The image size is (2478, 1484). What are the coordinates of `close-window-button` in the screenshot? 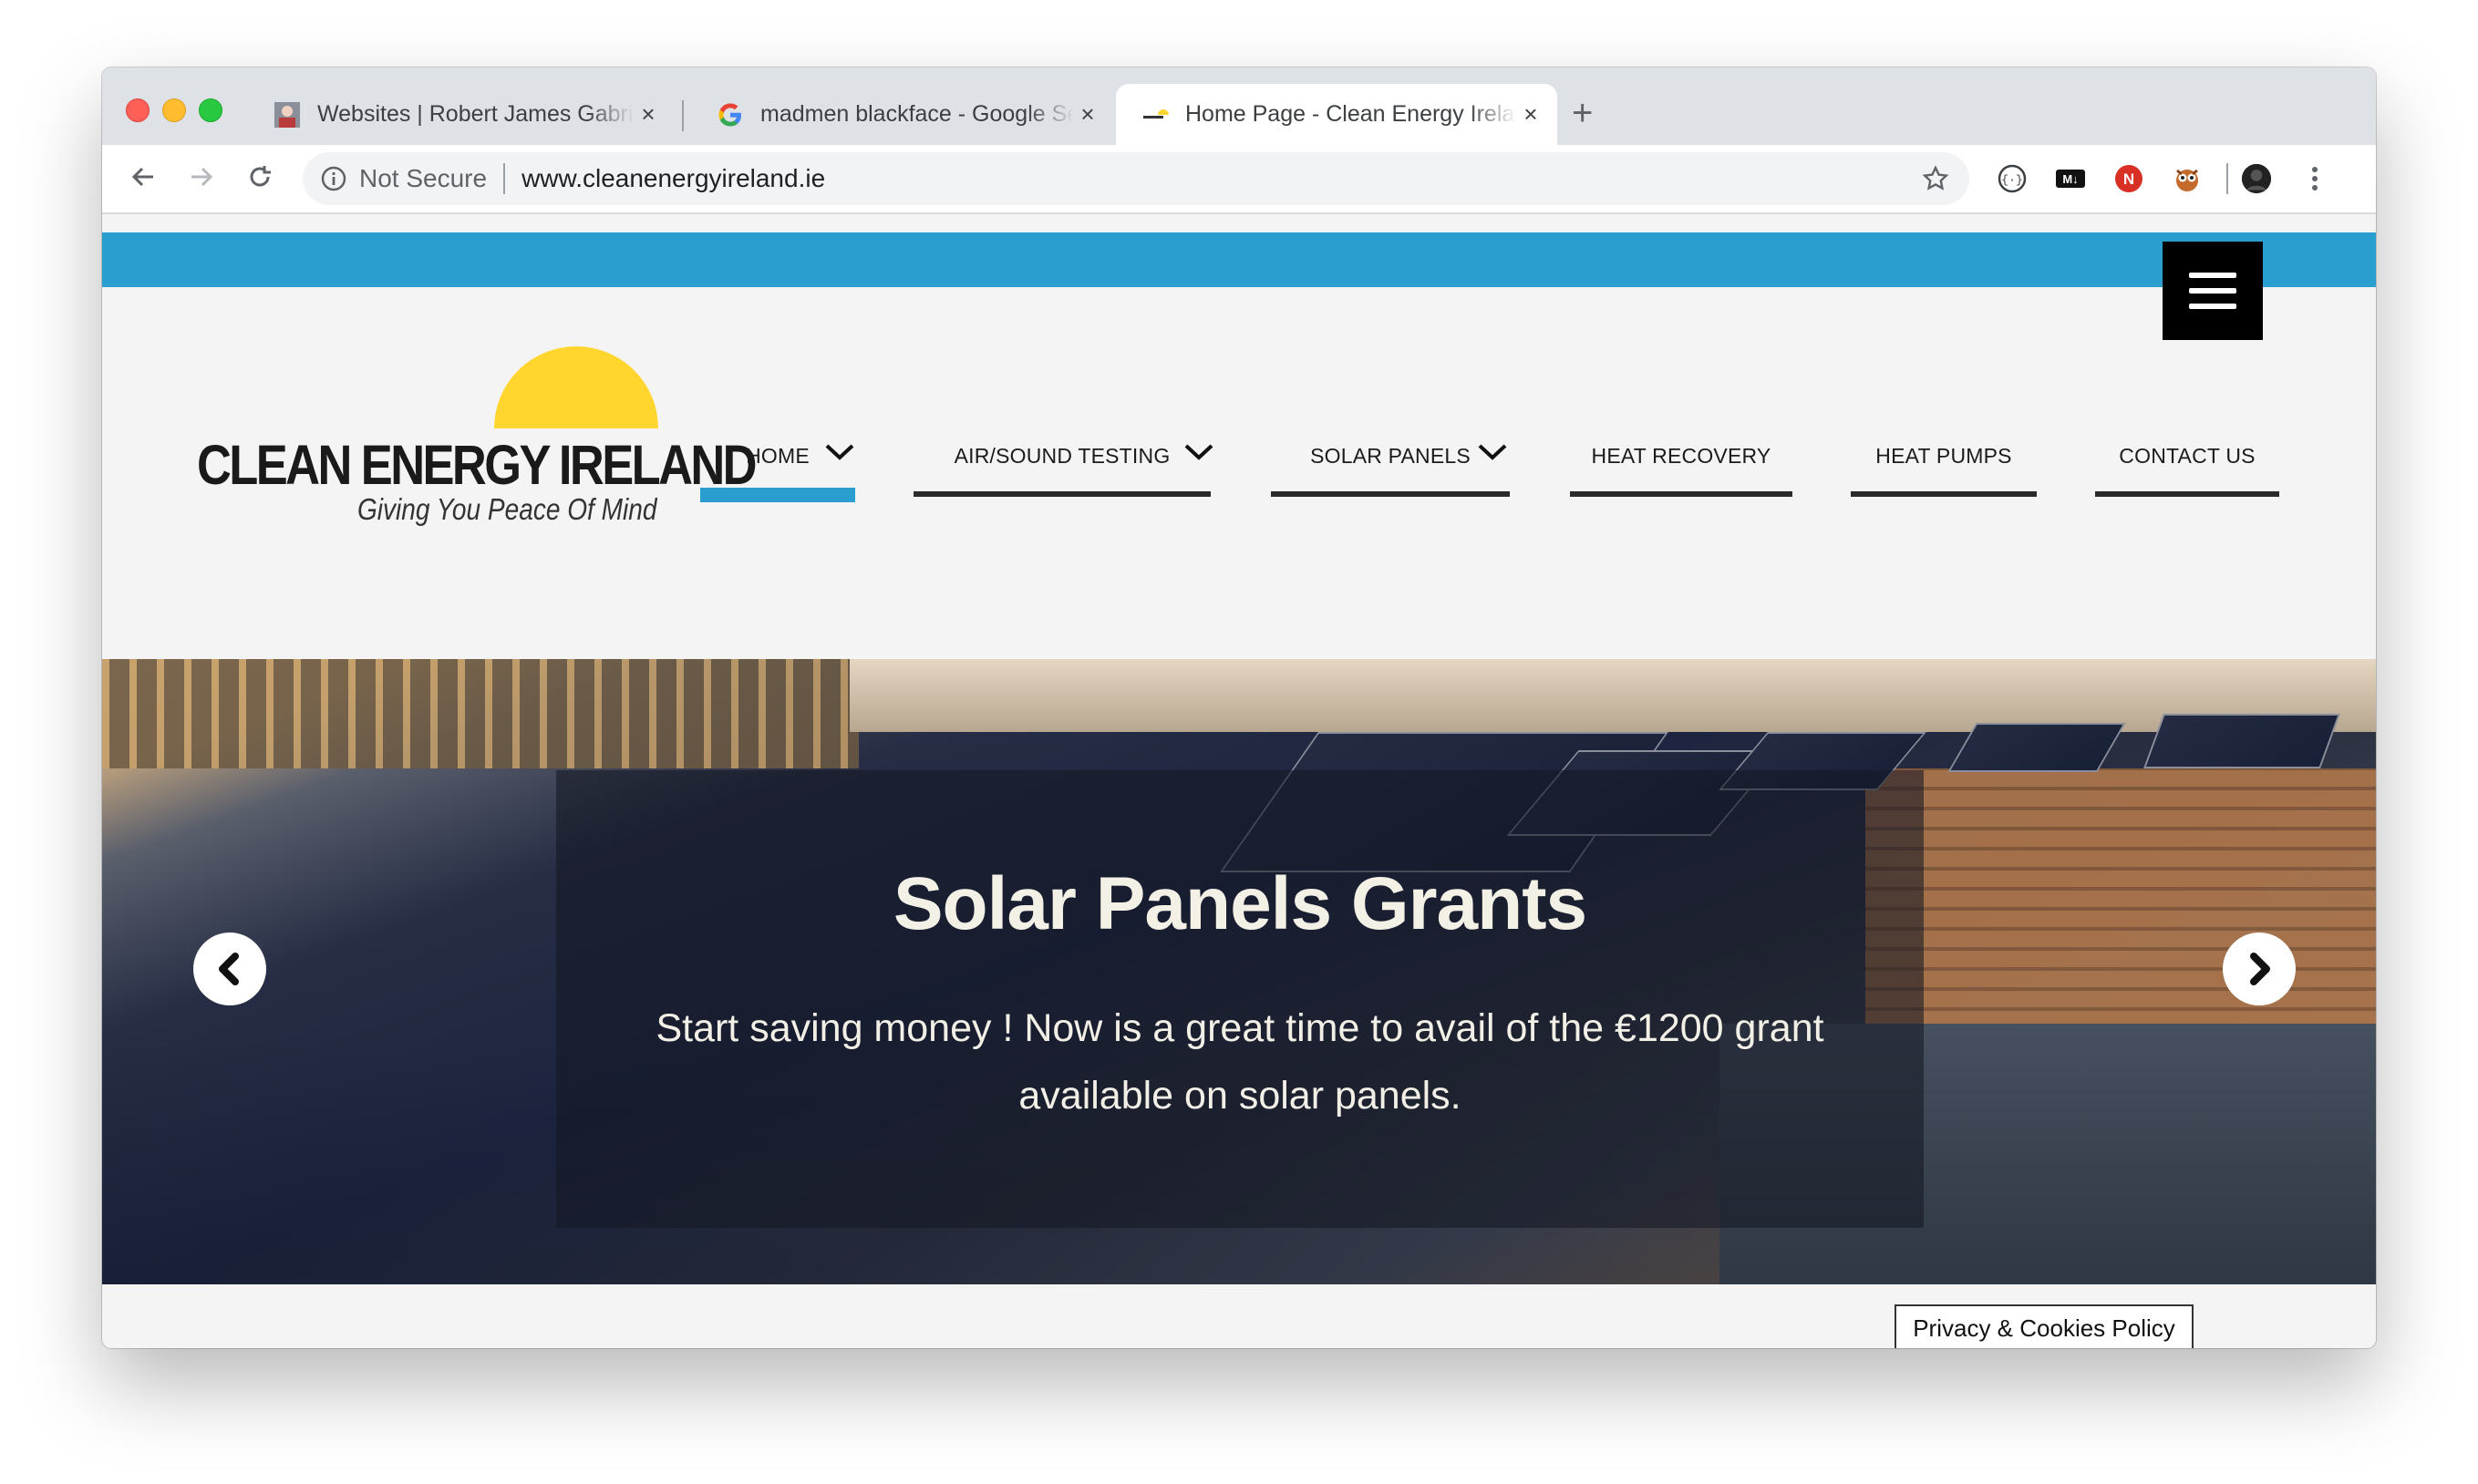 It's located at (138, 110).